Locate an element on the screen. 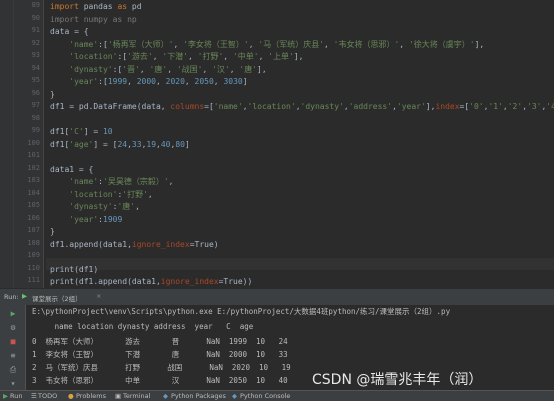 Image resolution: width=554 pixels, height=401 pixels. line-number: 105 is located at coordinates (33, 205).